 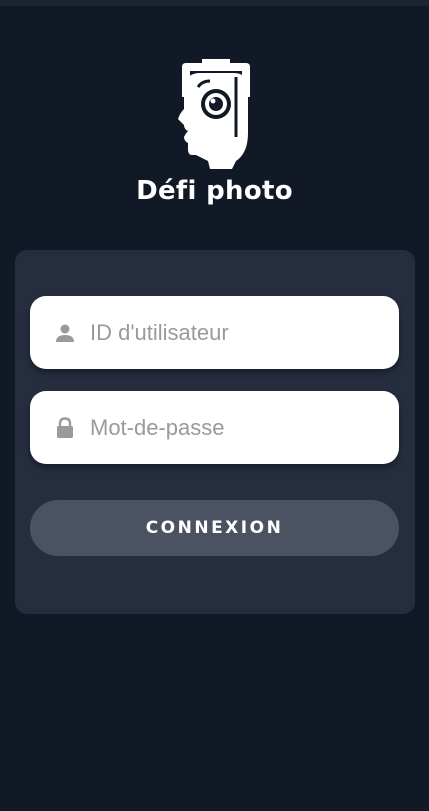 What do you see at coordinates (235, 427) in the screenshot?
I see `password-input` at bounding box center [235, 427].